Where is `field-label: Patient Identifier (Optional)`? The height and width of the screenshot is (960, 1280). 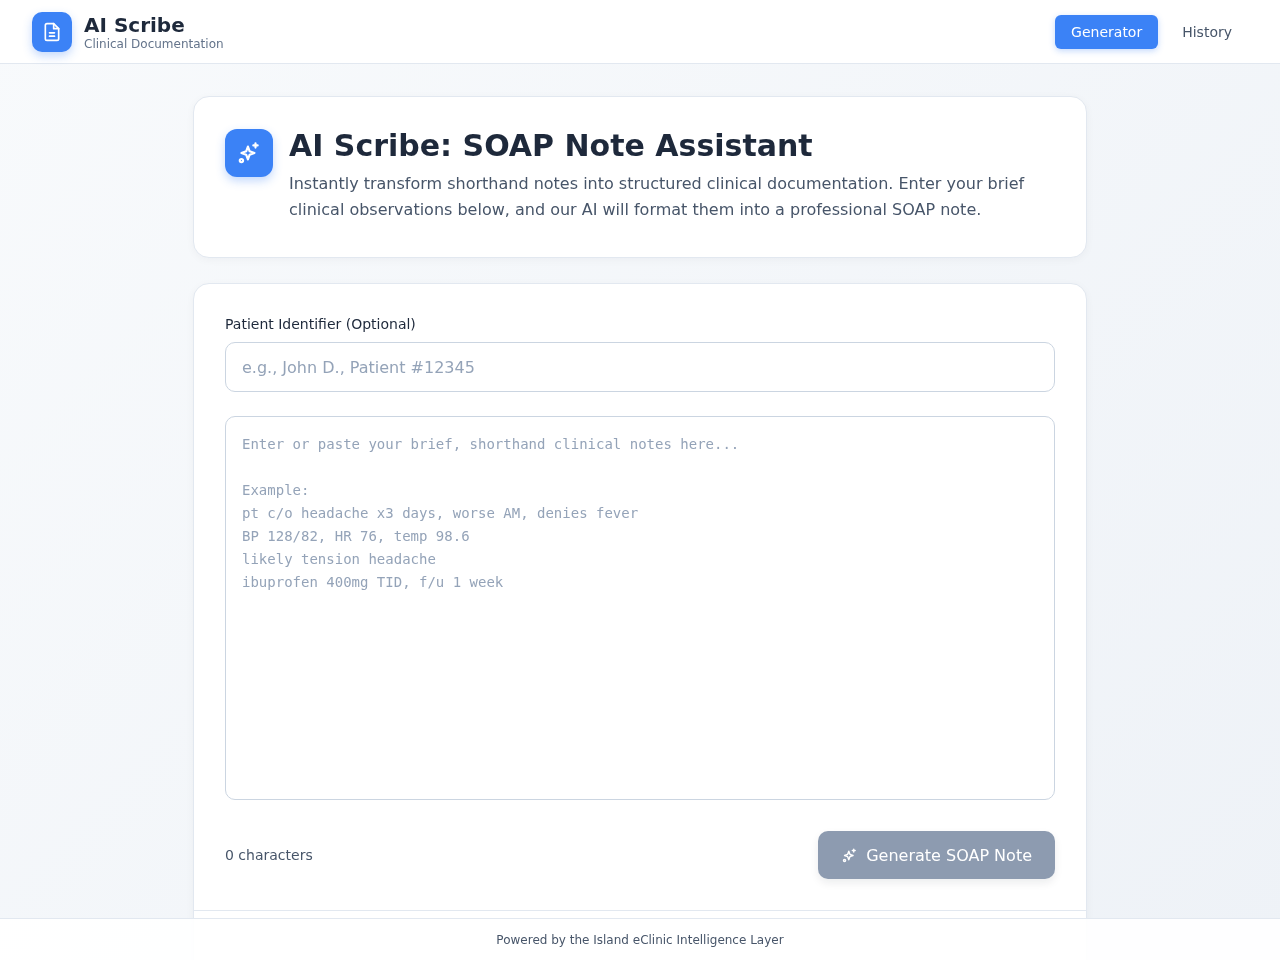
field-label: Patient Identifier (Optional) is located at coordinates (321, 324).